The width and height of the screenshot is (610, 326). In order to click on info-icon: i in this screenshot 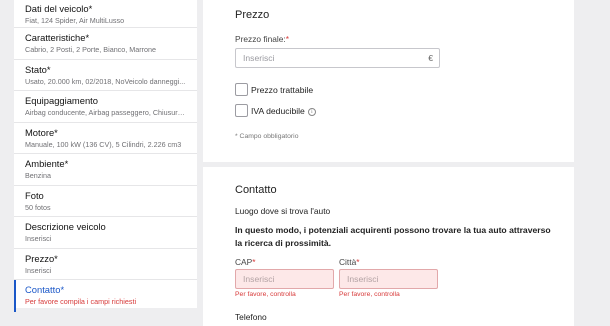, I will do `click(311, 112)`.